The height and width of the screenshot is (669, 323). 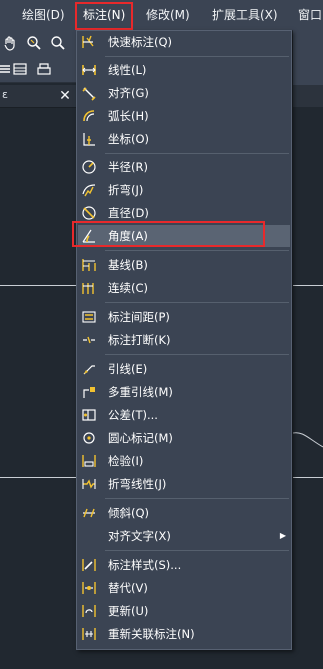 What do you see at coordinates (89, 139) in the screenshot?
I see `ordinate-icon` at bounding box center [89, 139].